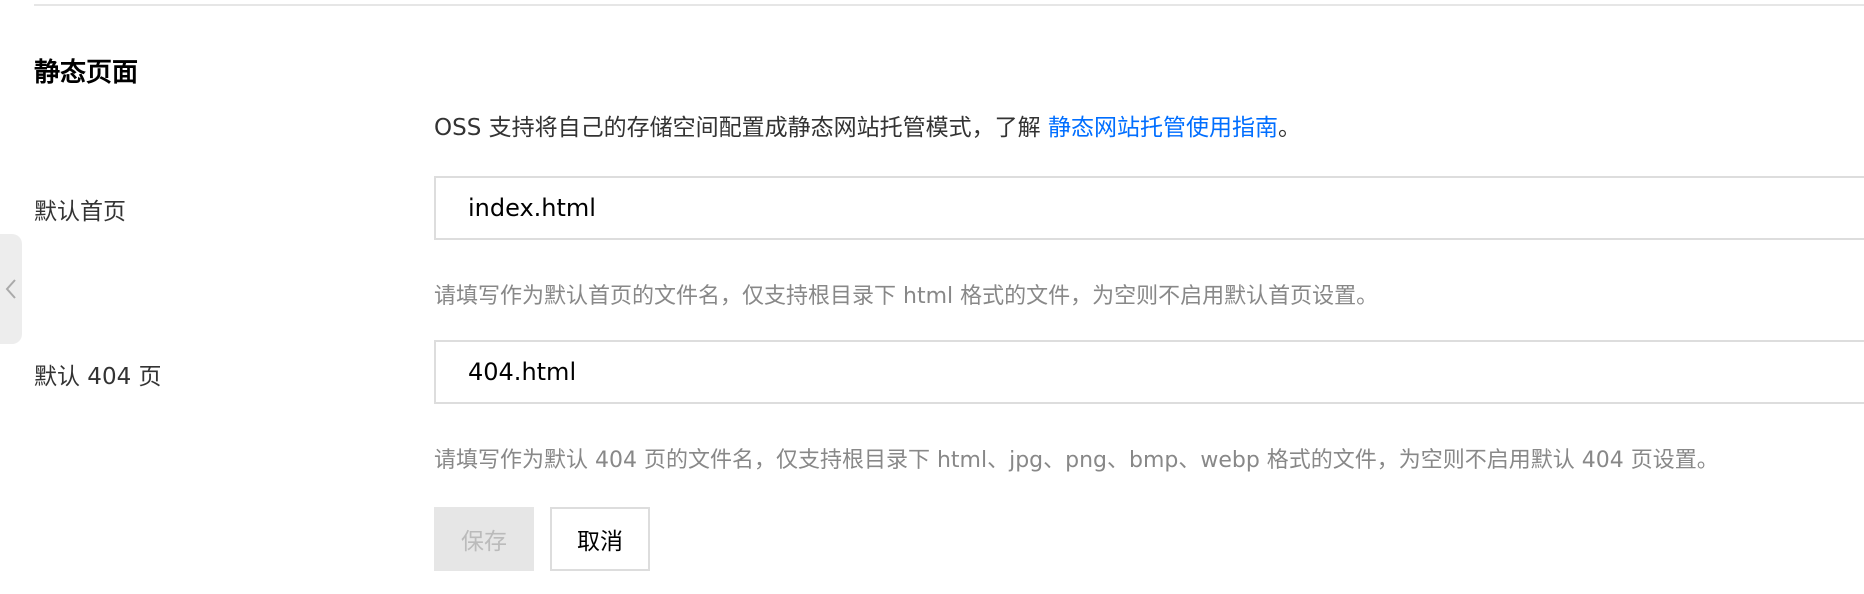  I want to click on sidebar-collapse-toggle, so click(11, 289).